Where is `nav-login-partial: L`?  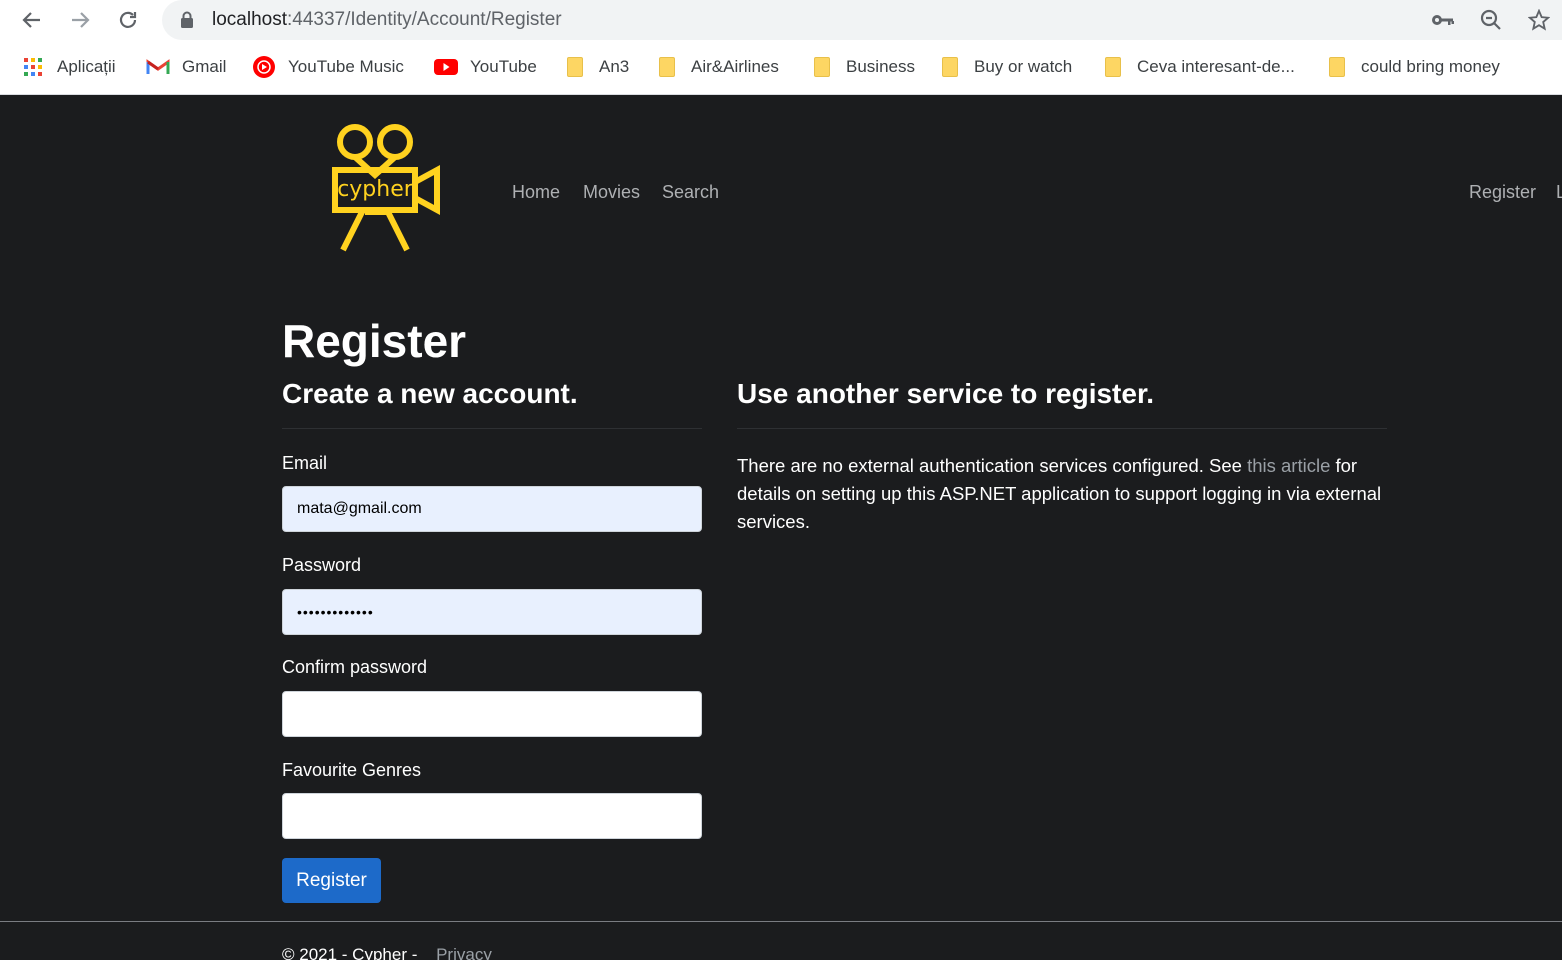 nav-login-partial: L is located at coordinates (1559, 192).